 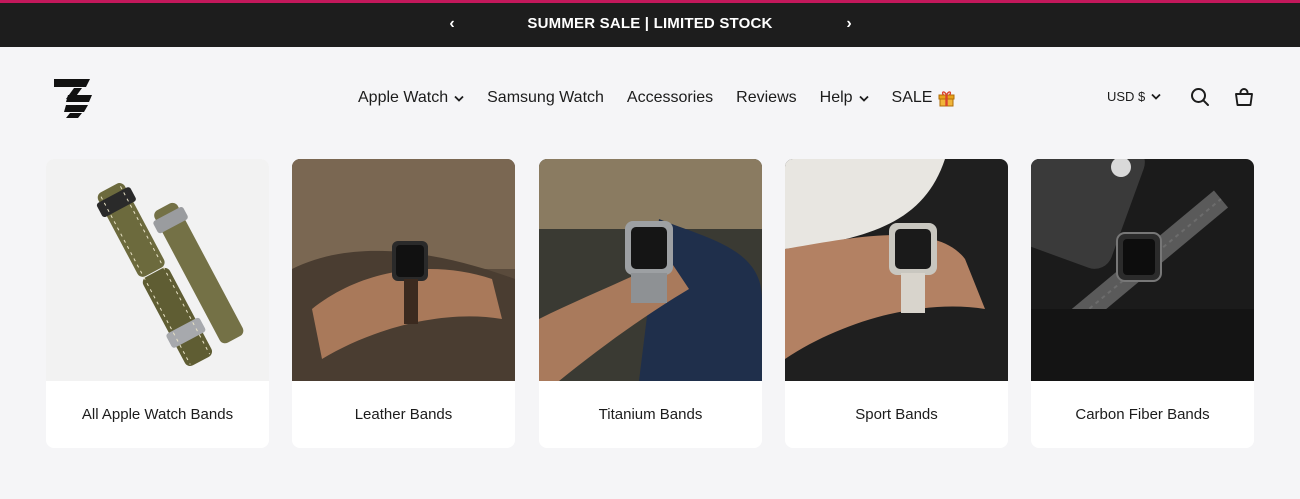 I want to click on product-image-all-apple-watch-bands, so click(x=157, y=270).